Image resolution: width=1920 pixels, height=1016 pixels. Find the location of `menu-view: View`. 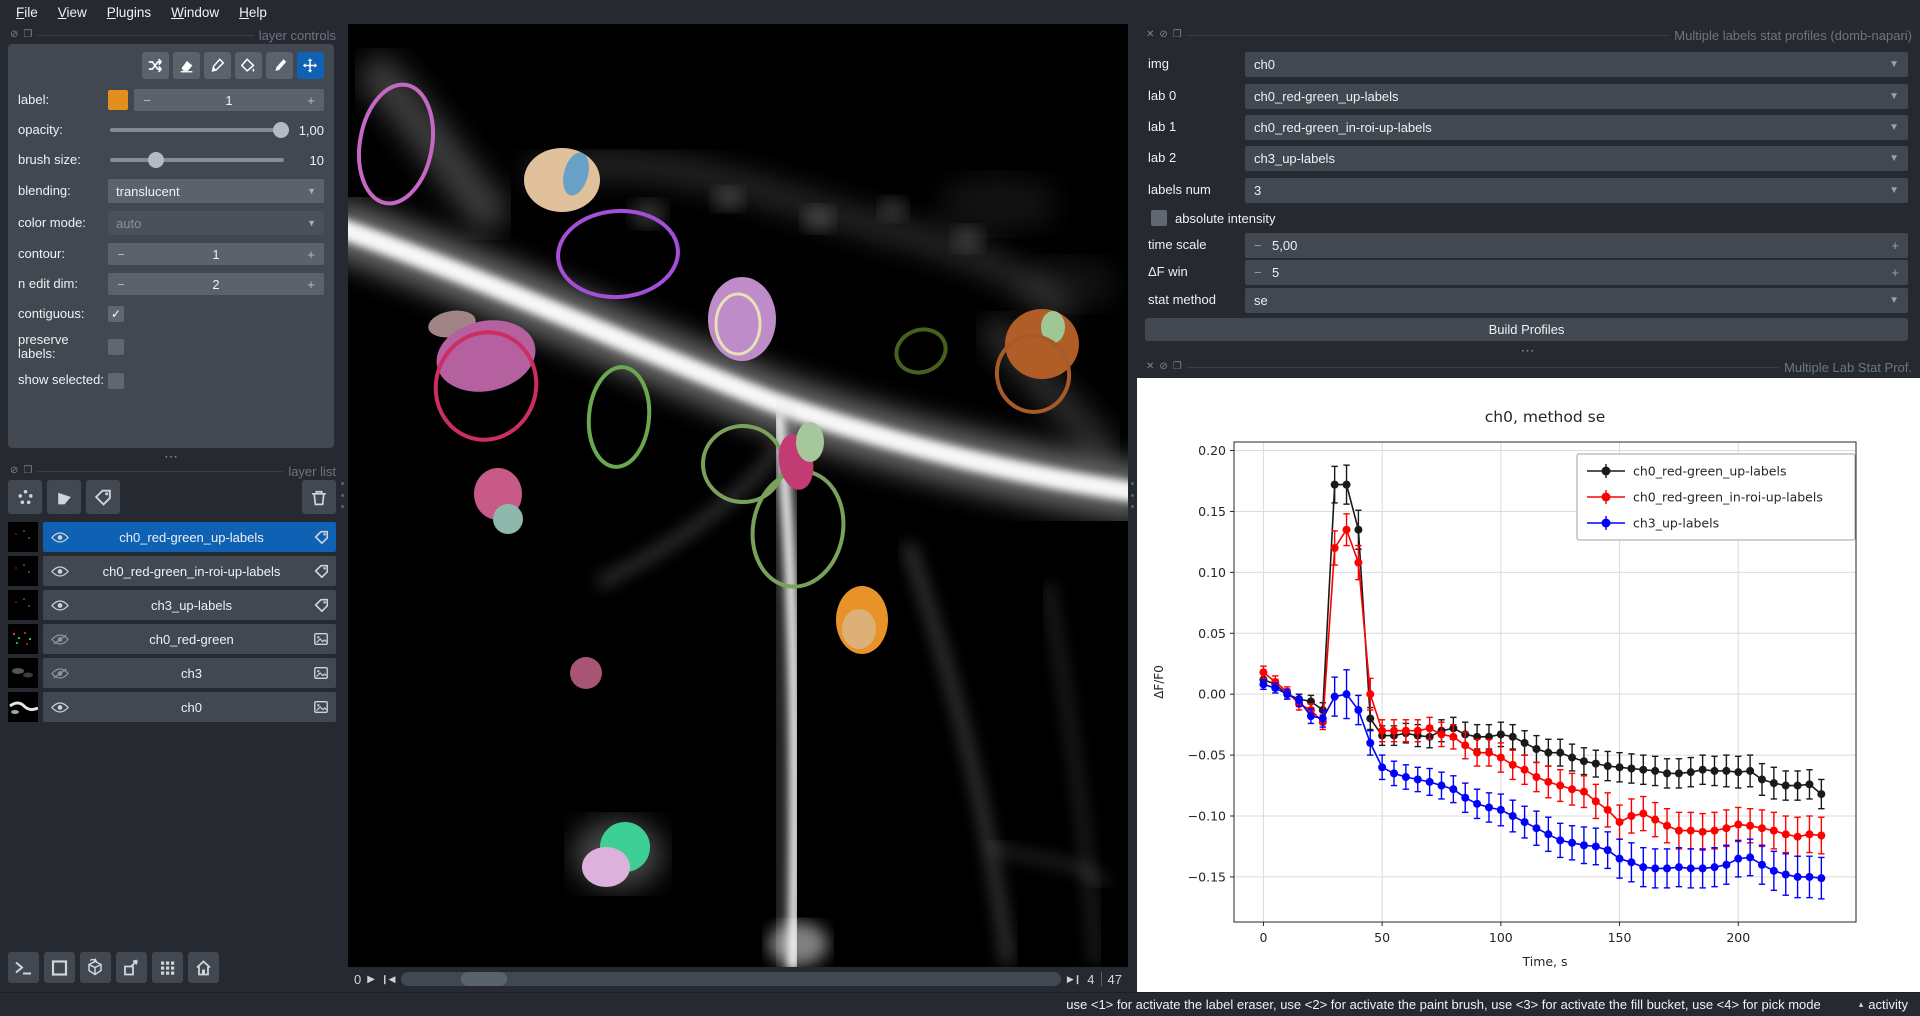

menu-view: View is located at coordinates (72, 12).